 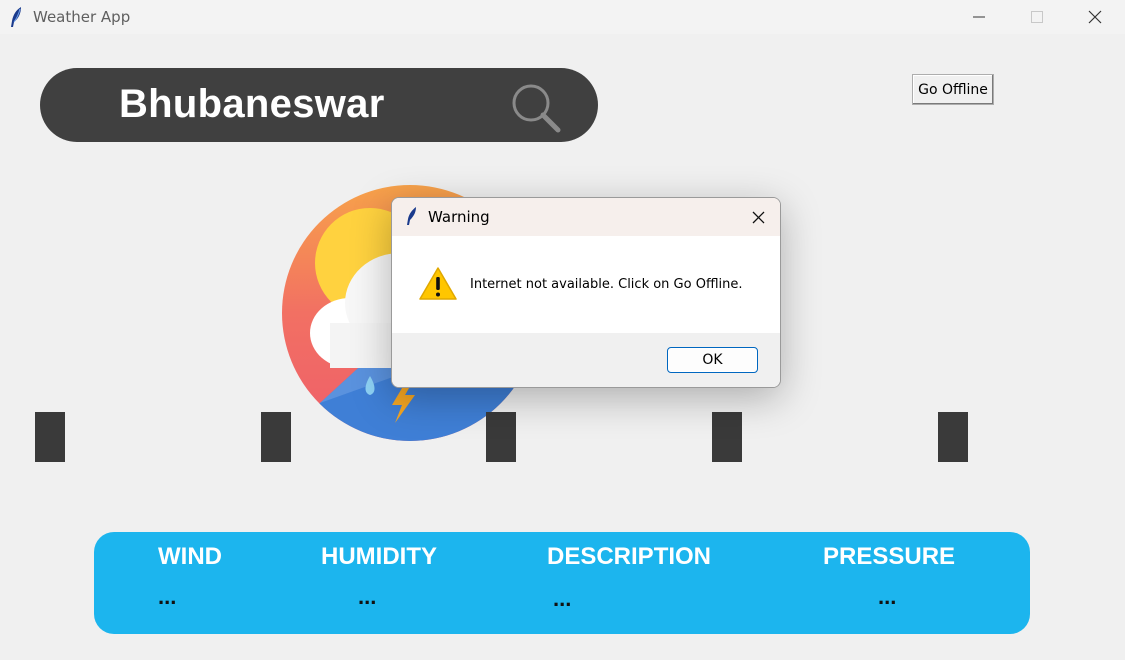 I want to click on minimize-icon, so click(x=979, y=17).